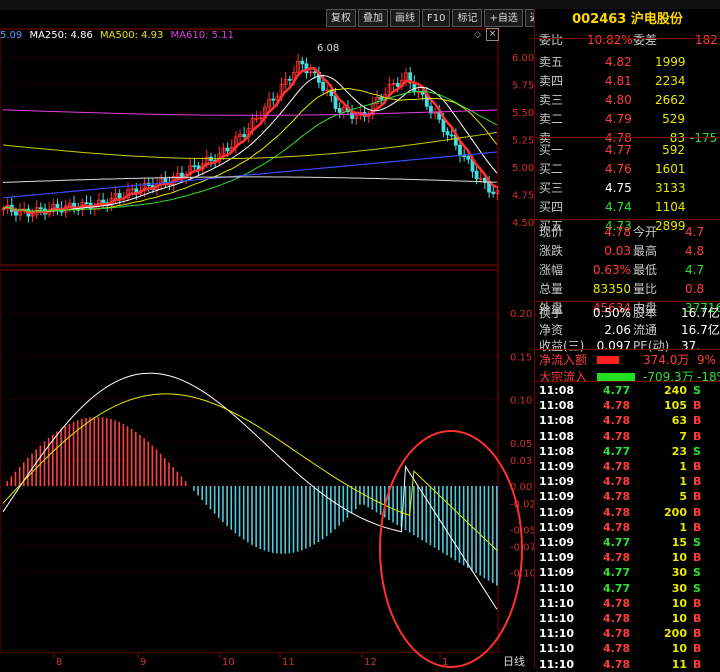 This screenshot has height=672, width=720. I want to click on ask-price: 4.81, so click(618, 81).